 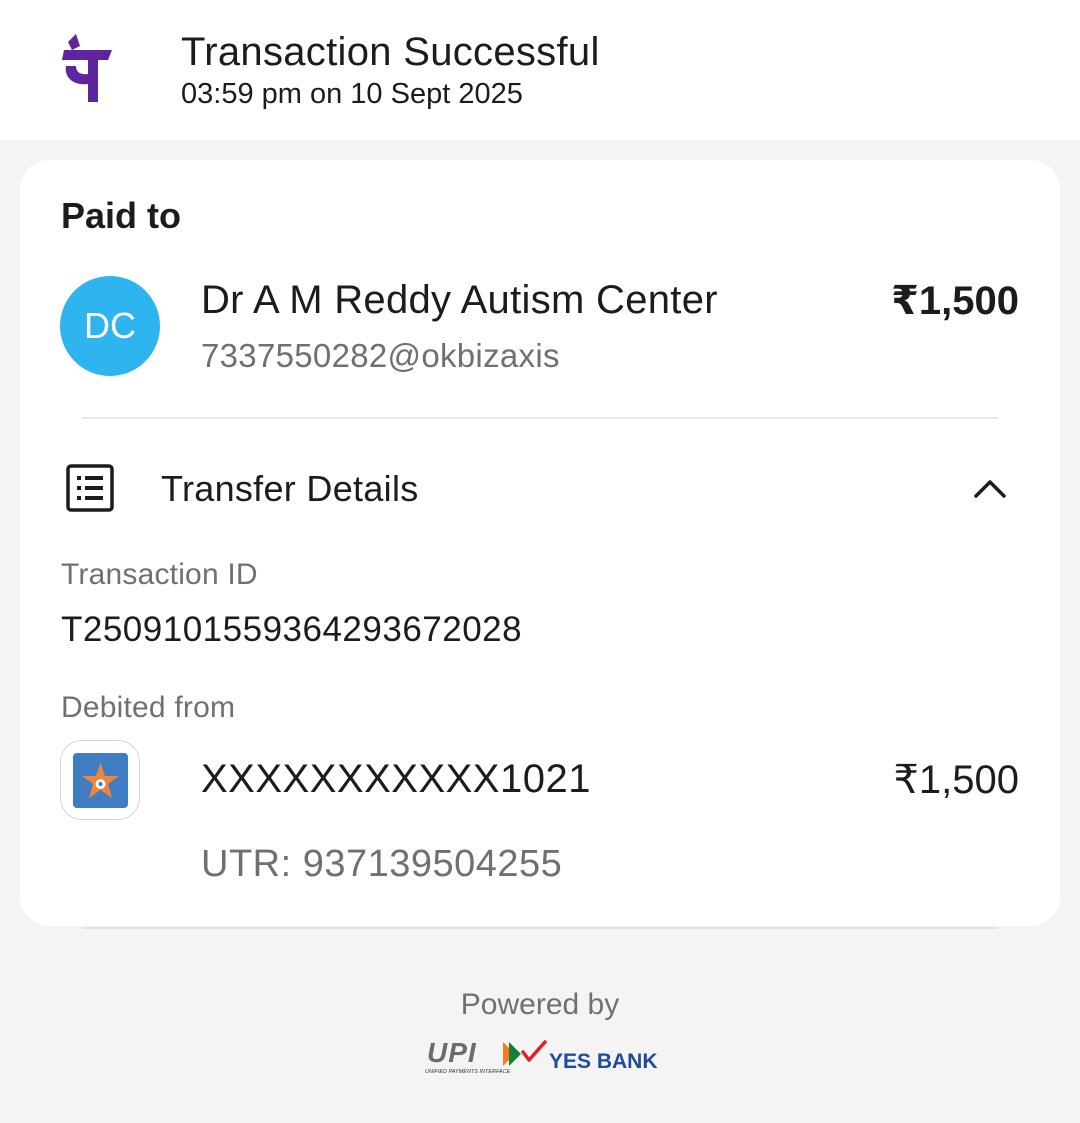 I want to click on bank-star-icon, so click(x=100, y=780).